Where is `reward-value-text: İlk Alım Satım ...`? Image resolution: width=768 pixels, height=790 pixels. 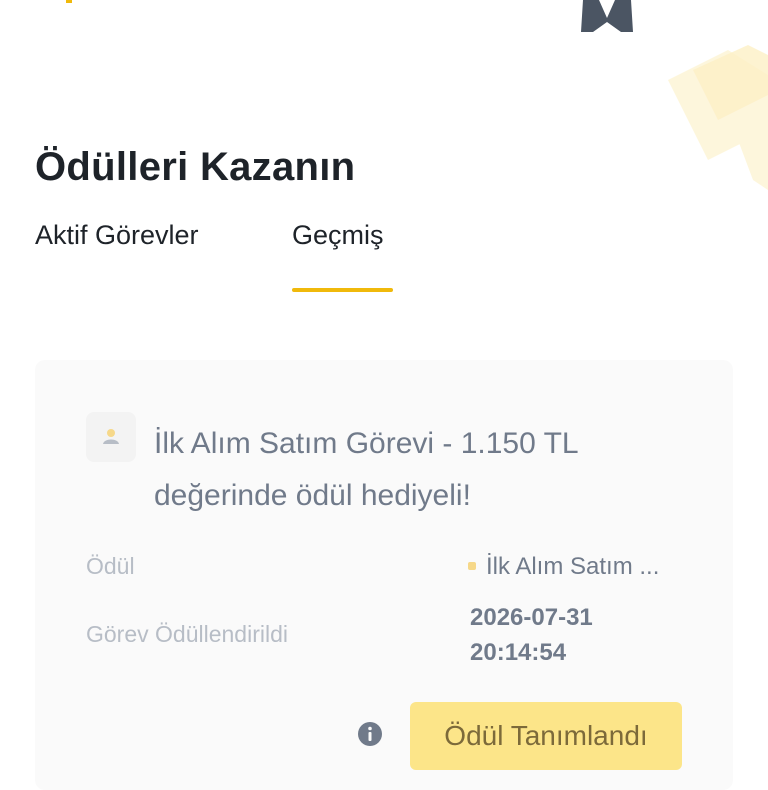
reward-value-text: İlk Alım Satım ... is located at coordinates (573, 566).